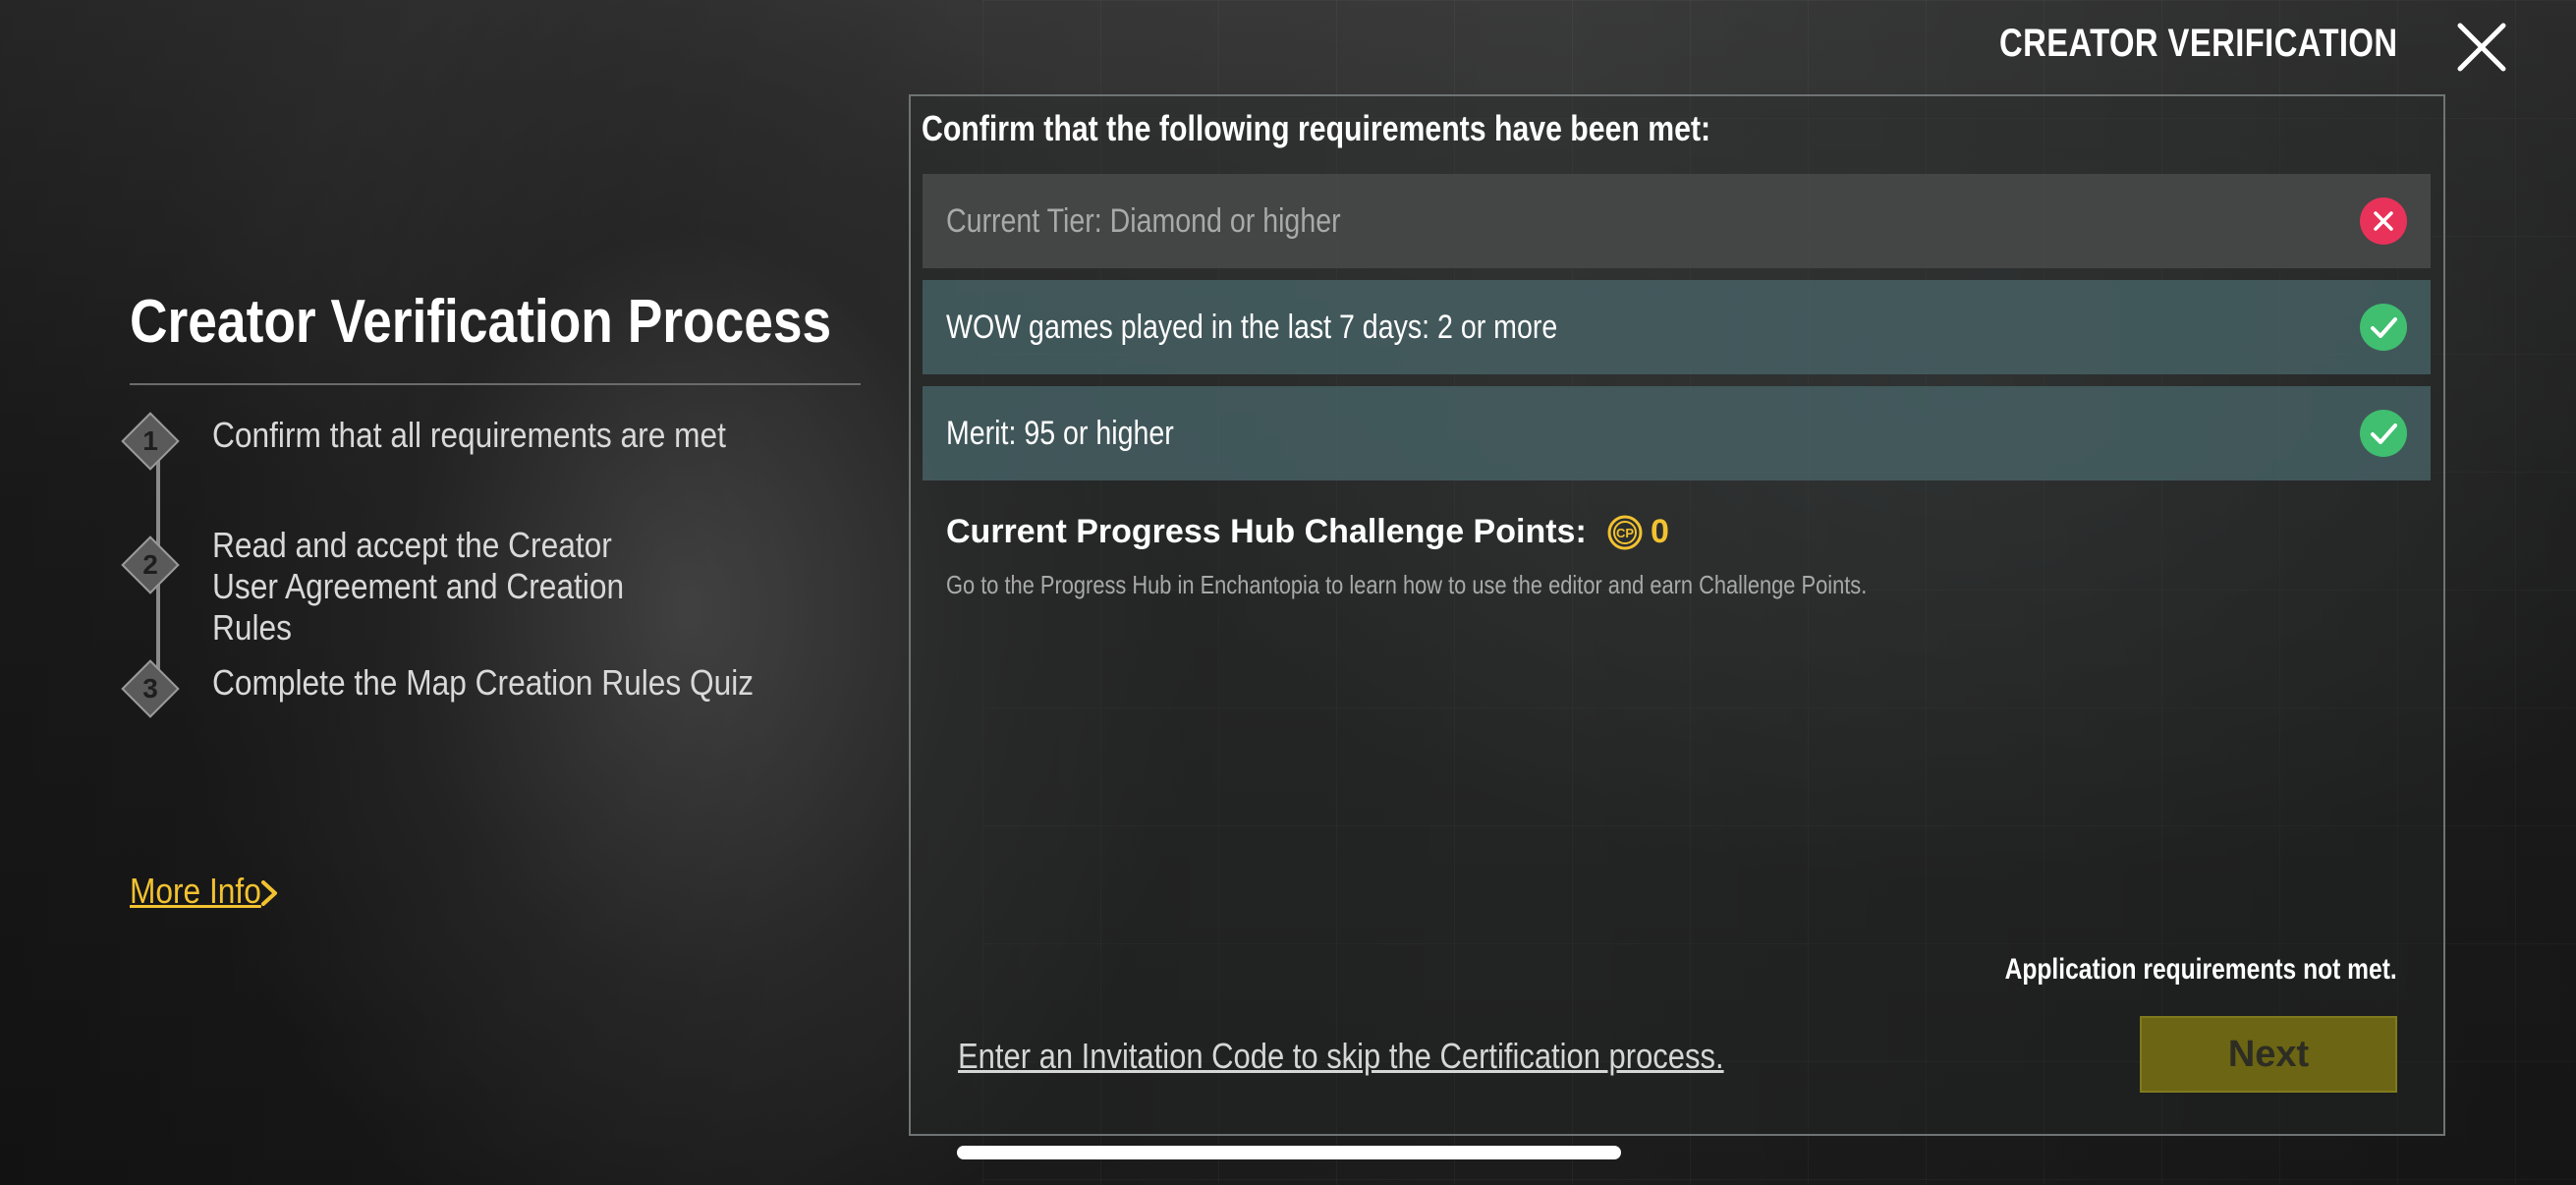 The height and width of the screenshot is (1185, 2576). Describe the element at coordinates (481, 322) in the screenshot. I see `process-title: Creator Verification Process` at that location.